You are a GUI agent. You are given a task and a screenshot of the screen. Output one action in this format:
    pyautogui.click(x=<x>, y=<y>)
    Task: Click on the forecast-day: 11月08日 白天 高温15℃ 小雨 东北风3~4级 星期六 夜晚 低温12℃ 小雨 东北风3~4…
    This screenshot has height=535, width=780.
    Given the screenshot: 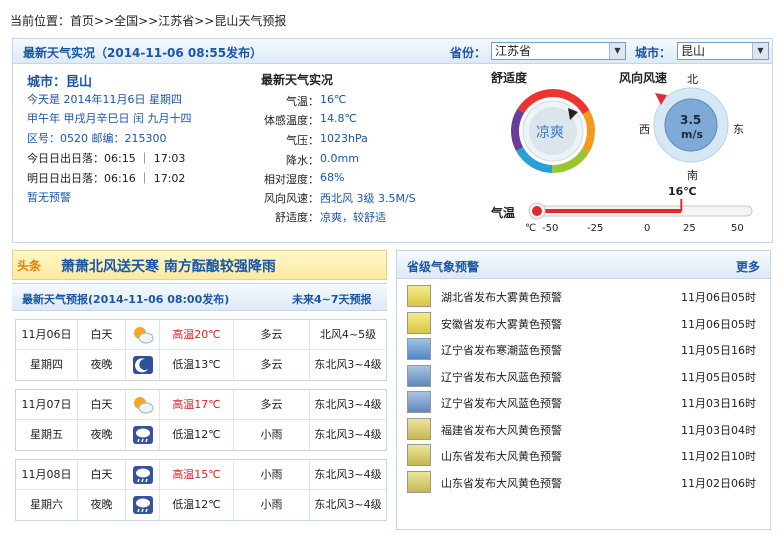 What is the action you would take?
    pyautogui.click(x=201, y=490)
    